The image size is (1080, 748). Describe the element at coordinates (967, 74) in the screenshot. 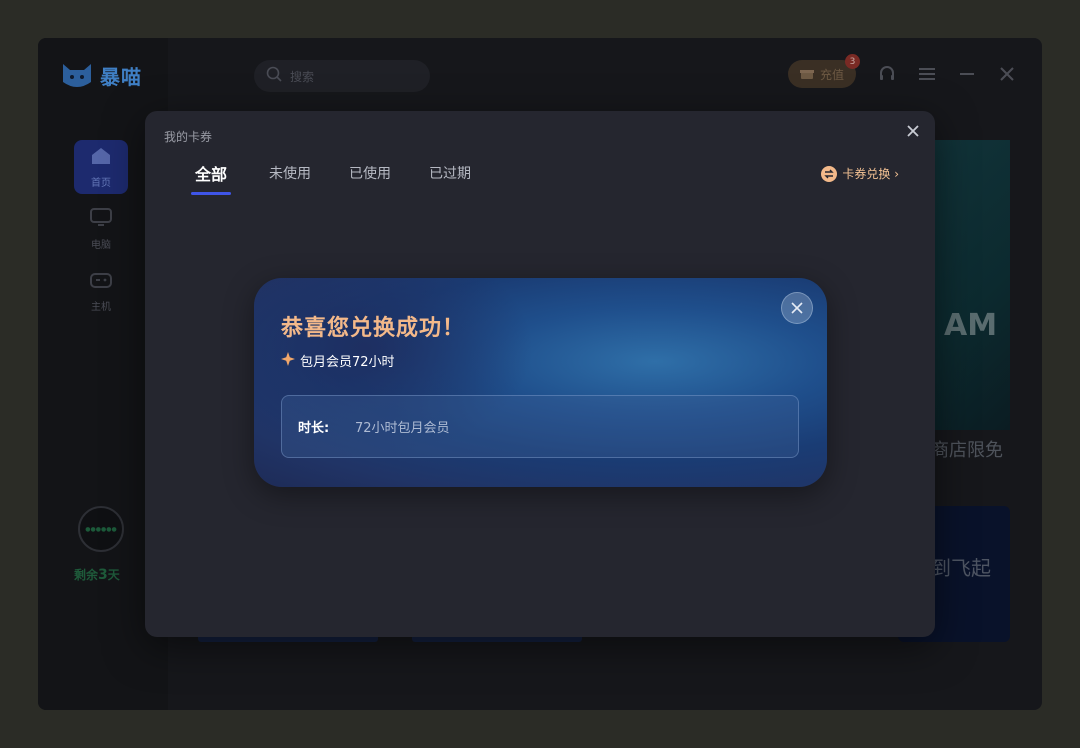

I see `minimize-icon` at that location.